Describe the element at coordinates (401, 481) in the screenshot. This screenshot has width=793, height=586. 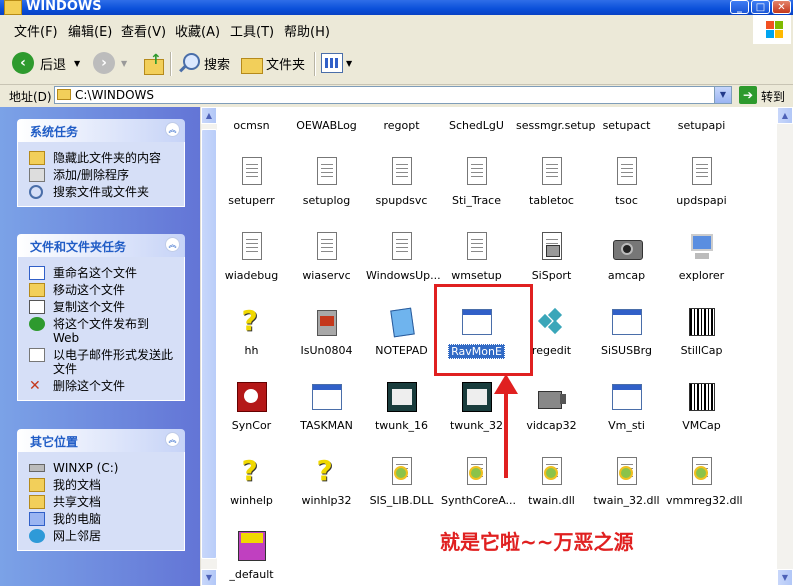
I see `file-item: SIS_LIB.DLL` at that location.